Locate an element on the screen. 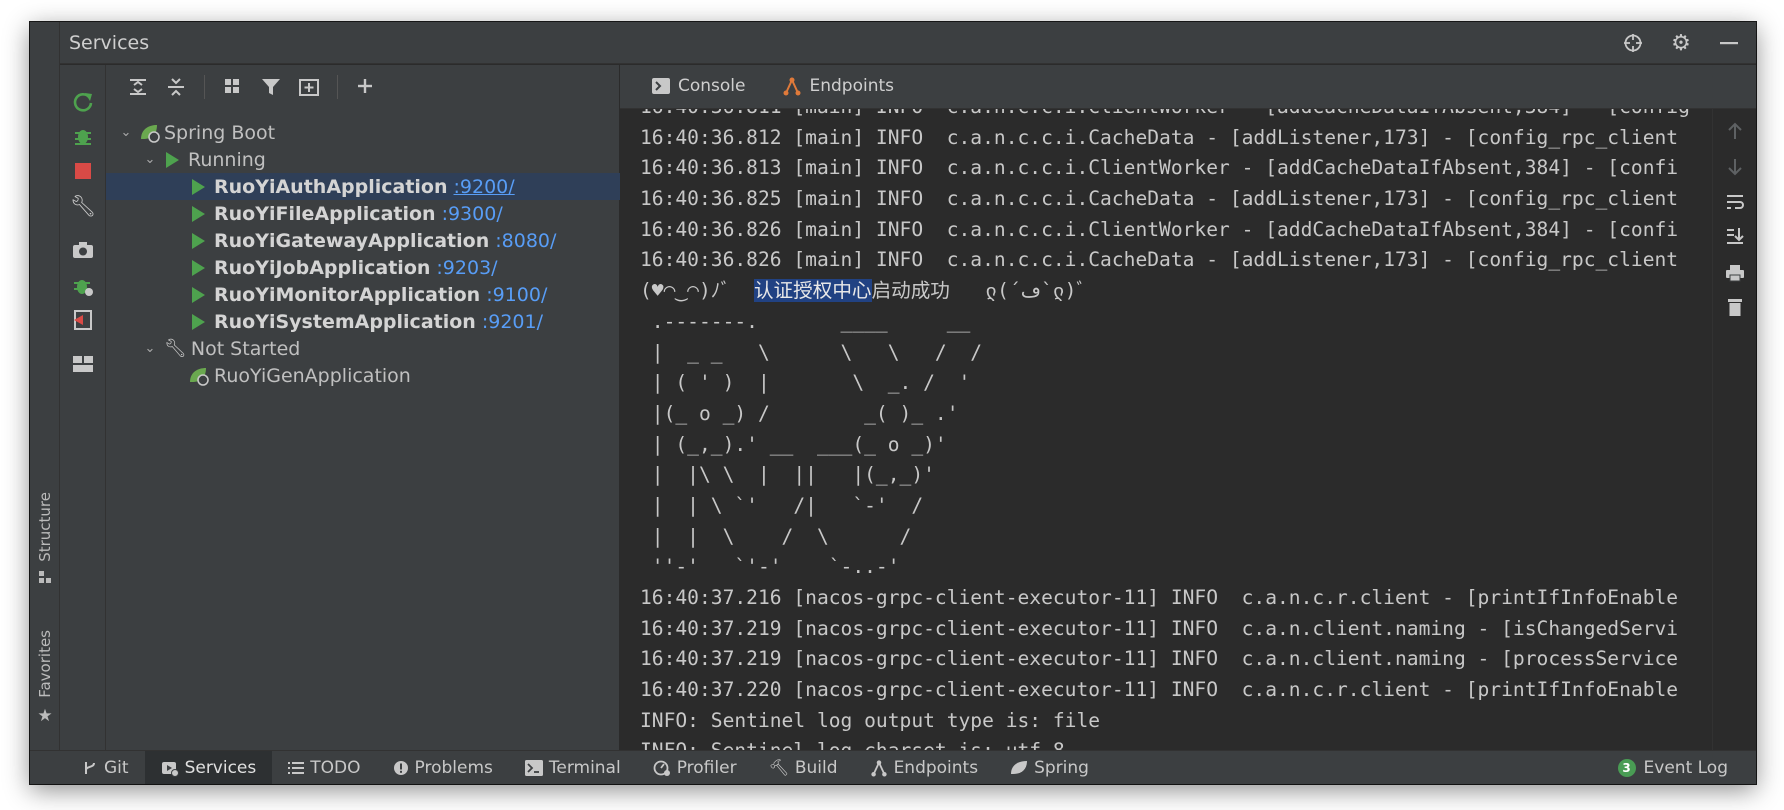 This screenshot has height=810, width=1784. tree-node-running: ⌄ Running is located at coordinates (363, 159).